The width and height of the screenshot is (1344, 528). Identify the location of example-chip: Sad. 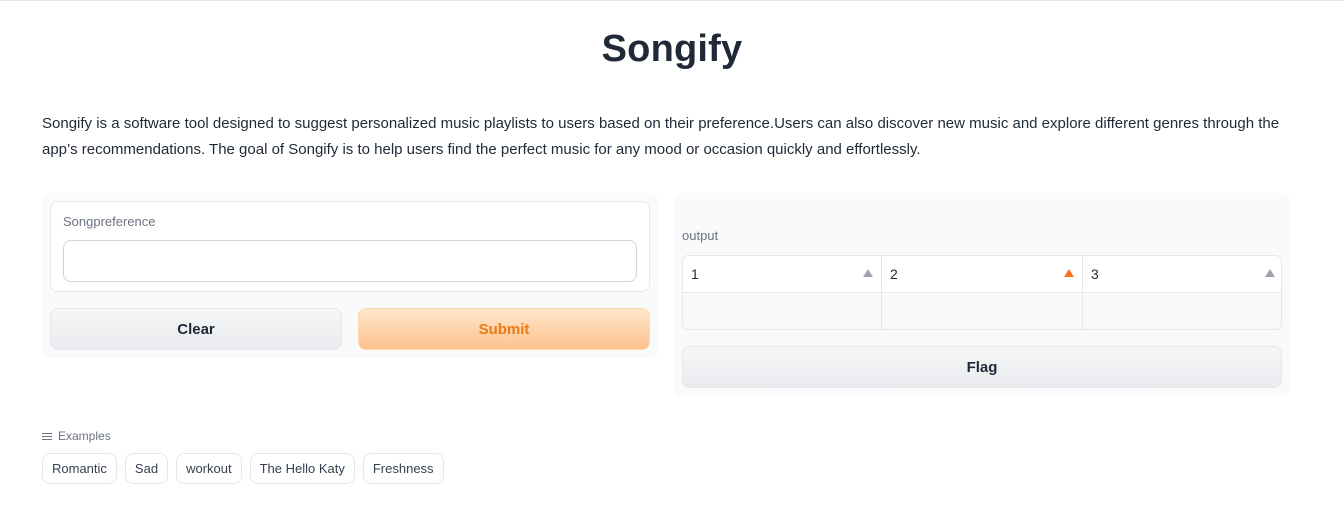
(146, 468).